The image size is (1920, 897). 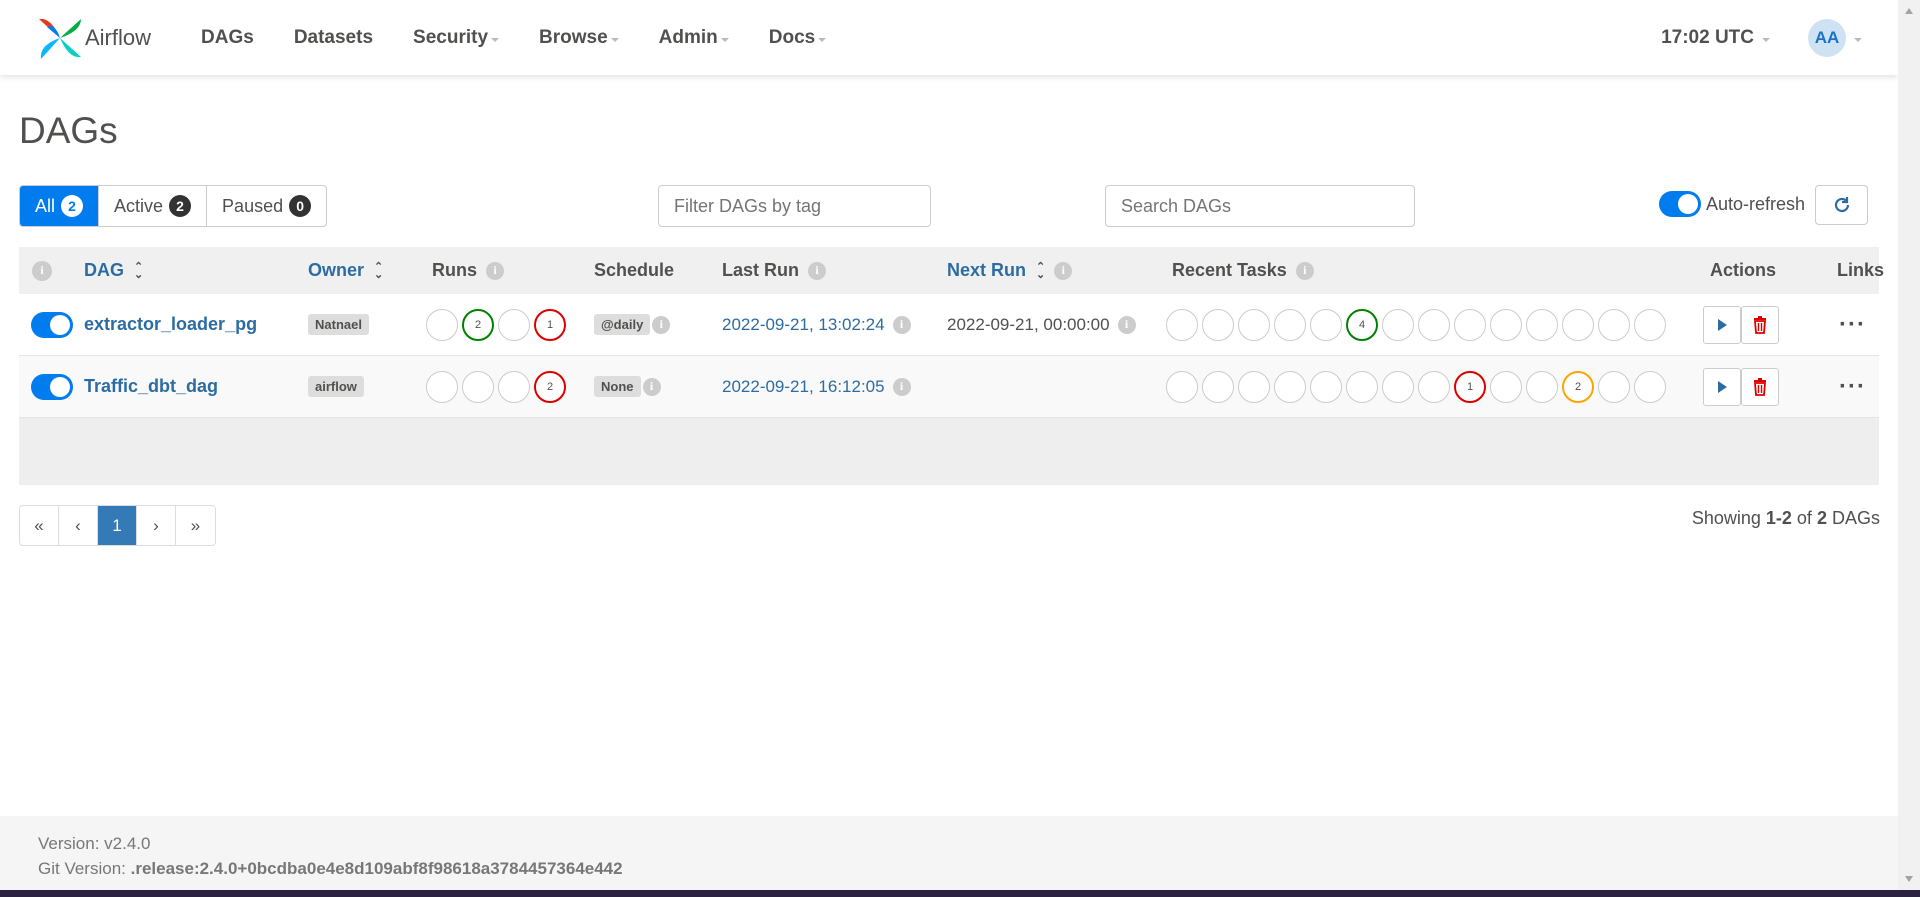 I want to click on nav-browse: Browse, so click(x=579, y=38).